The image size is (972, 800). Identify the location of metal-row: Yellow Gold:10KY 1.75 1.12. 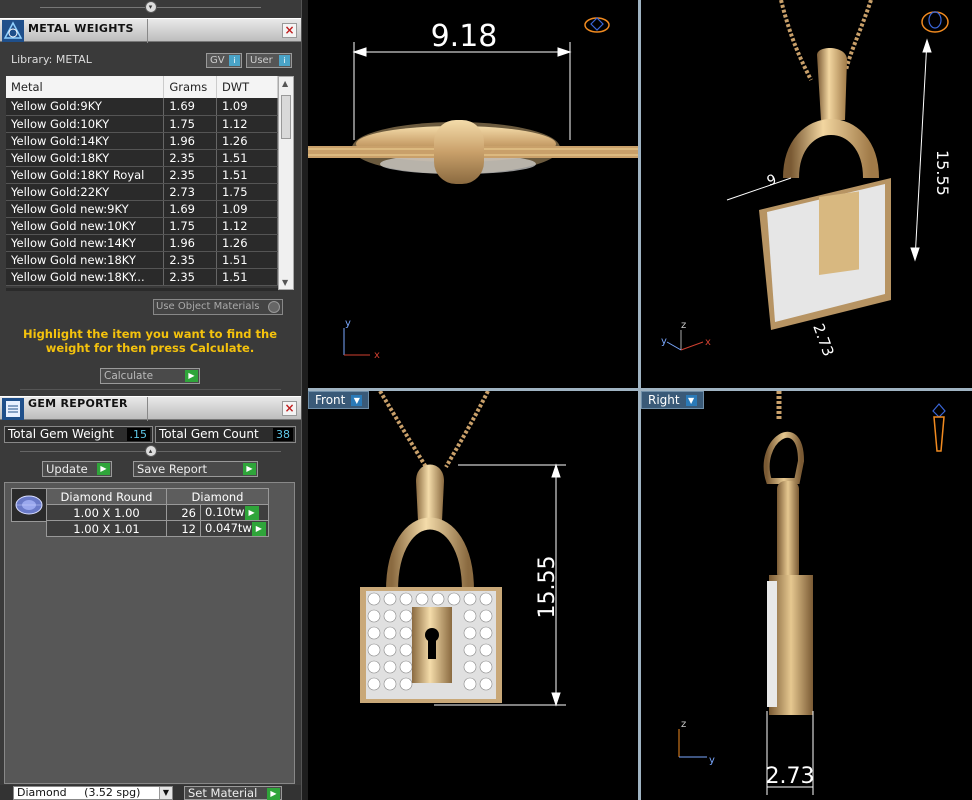
(142, 124).